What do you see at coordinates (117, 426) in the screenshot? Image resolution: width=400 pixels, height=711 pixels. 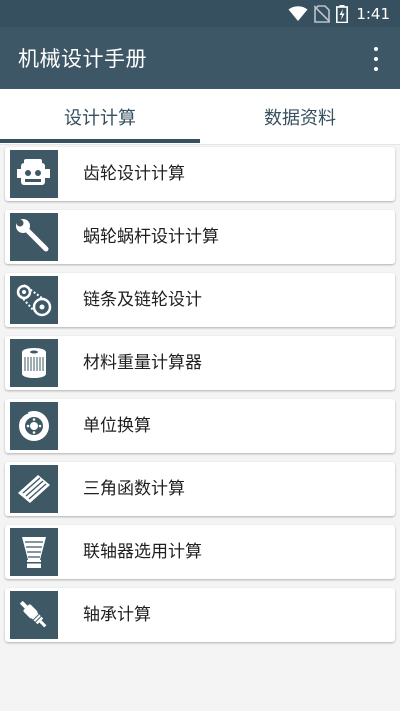 I see `list-item-label: 单位换算` at bounding box center [117, 426].